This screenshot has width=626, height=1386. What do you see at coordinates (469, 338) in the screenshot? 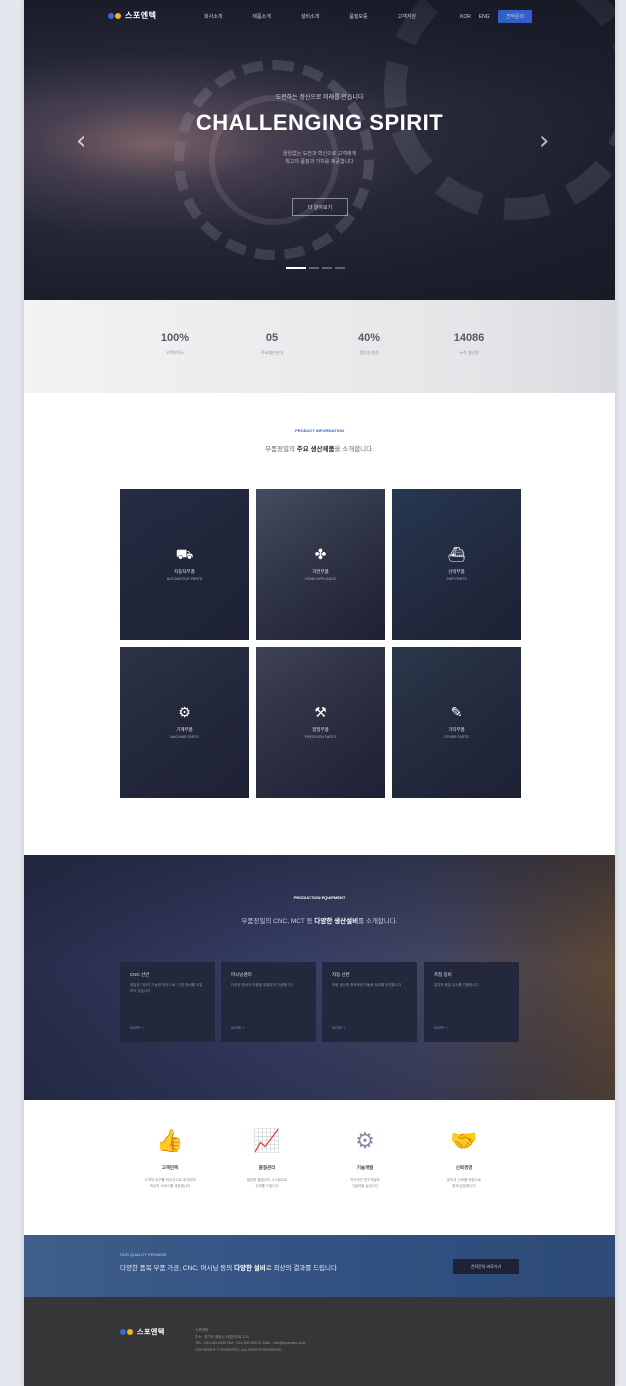
I see `stat-value: 14086` at bounding box center [469, 338].